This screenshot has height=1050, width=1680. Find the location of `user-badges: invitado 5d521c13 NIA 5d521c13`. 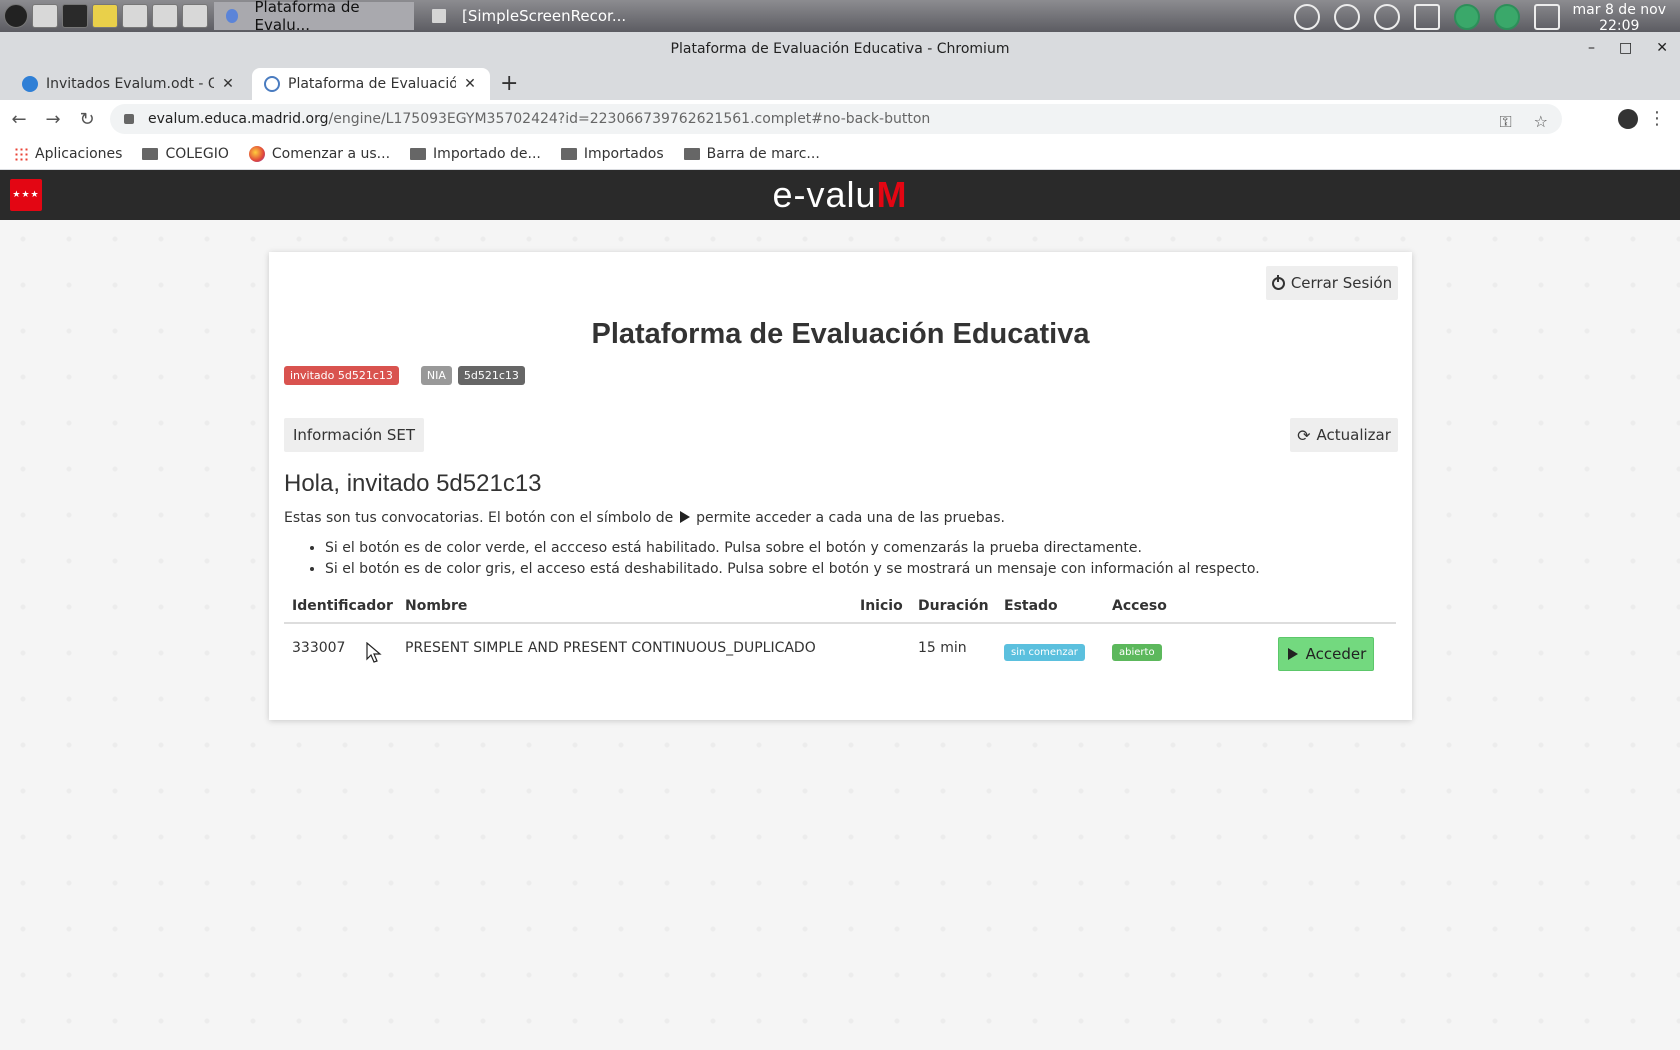

user-badges: invitado 5d521c13 NIA 5d521c13 is located at coordinates (404, 375).